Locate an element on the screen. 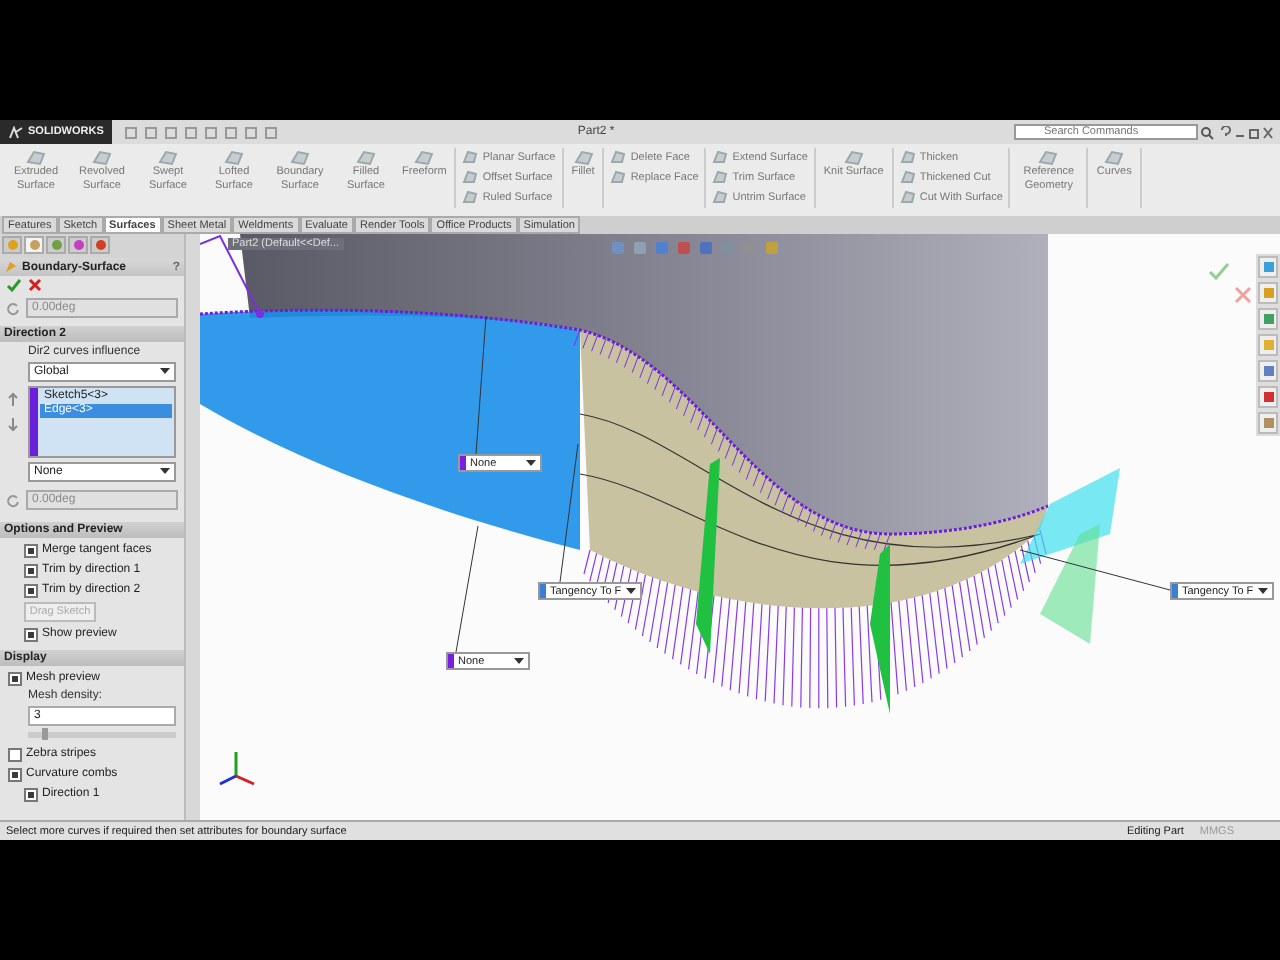 The height and width of the screenshot is (960, 1280). move-down-icon is located at coordinates (13, 425).